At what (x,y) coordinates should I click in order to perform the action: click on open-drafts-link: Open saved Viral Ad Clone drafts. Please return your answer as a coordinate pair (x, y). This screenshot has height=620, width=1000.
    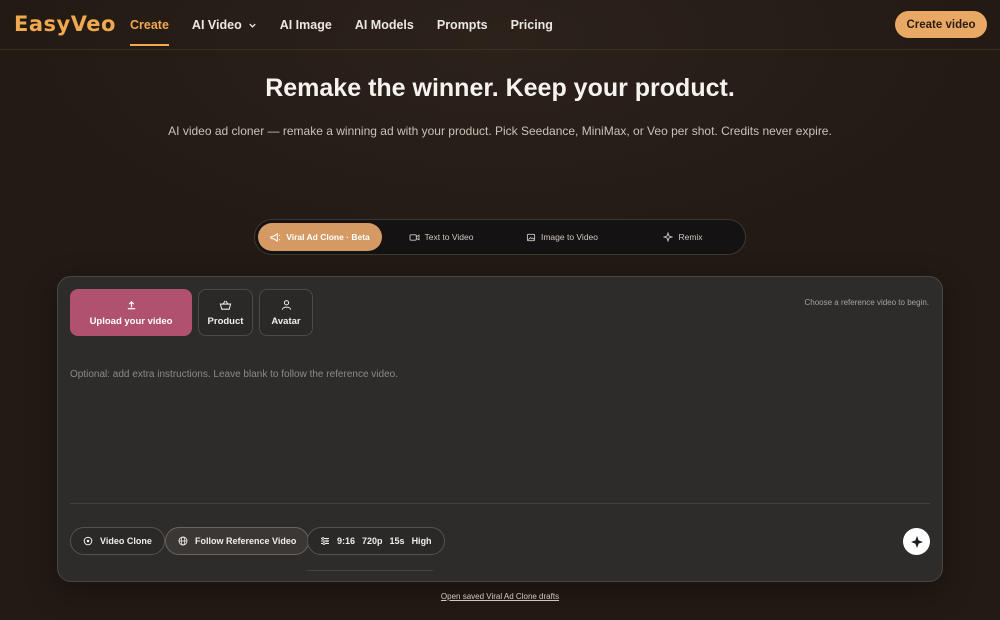
    Looking at the image, I should click on (500, 596).